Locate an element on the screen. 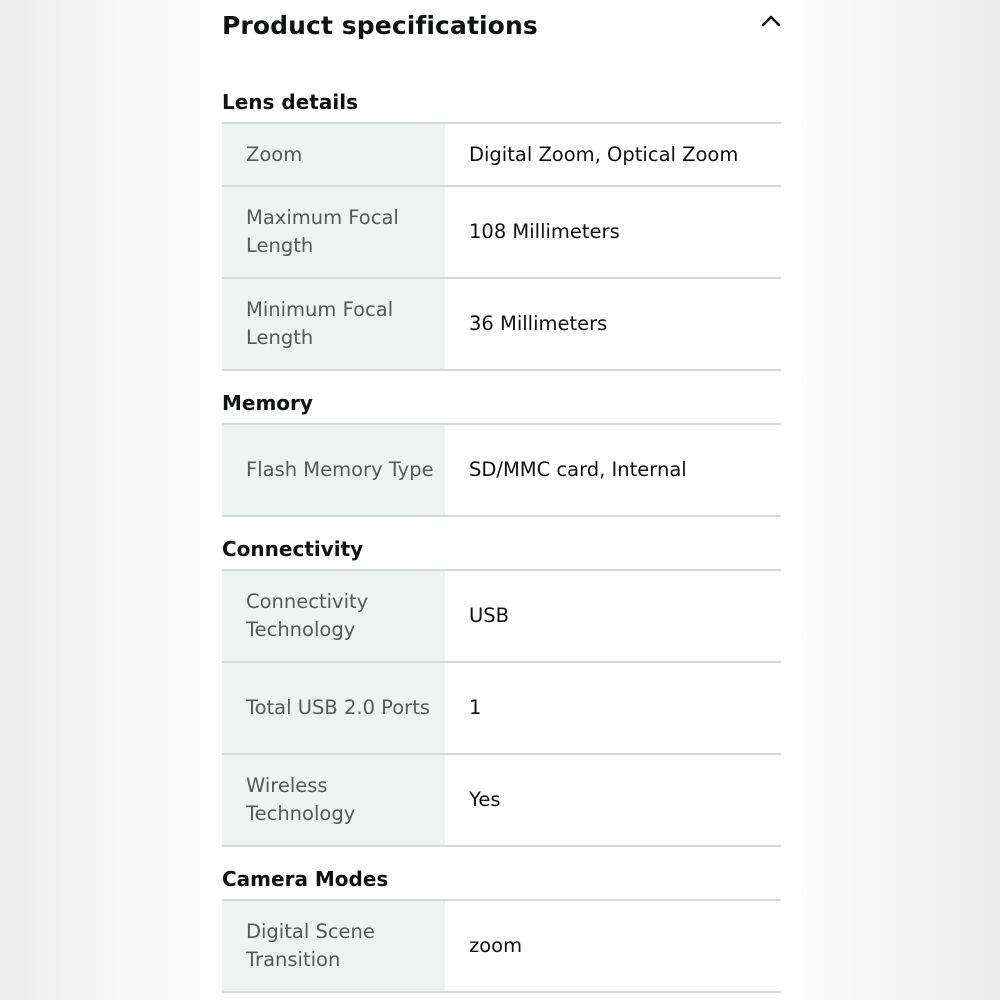  table-row: Zoom Digital Zoom, Optical Zoom is located at coordinates (501, 154).